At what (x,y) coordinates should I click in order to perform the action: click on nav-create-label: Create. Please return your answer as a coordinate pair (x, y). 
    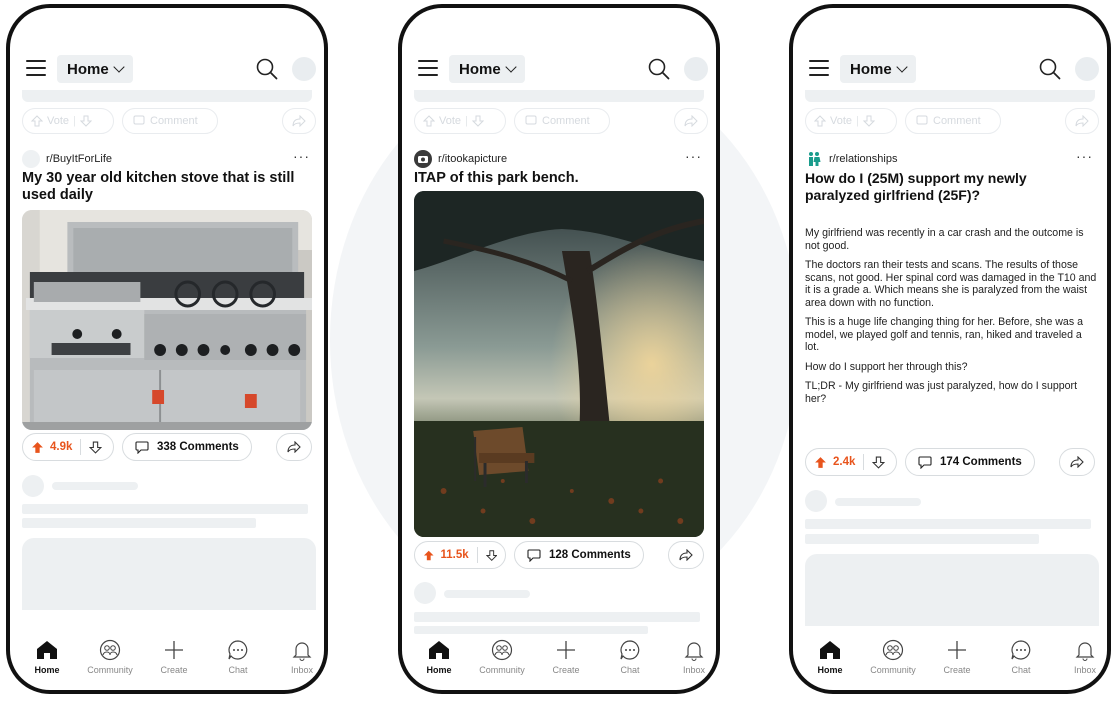
    Looking at the image, I should click on (566, 670).